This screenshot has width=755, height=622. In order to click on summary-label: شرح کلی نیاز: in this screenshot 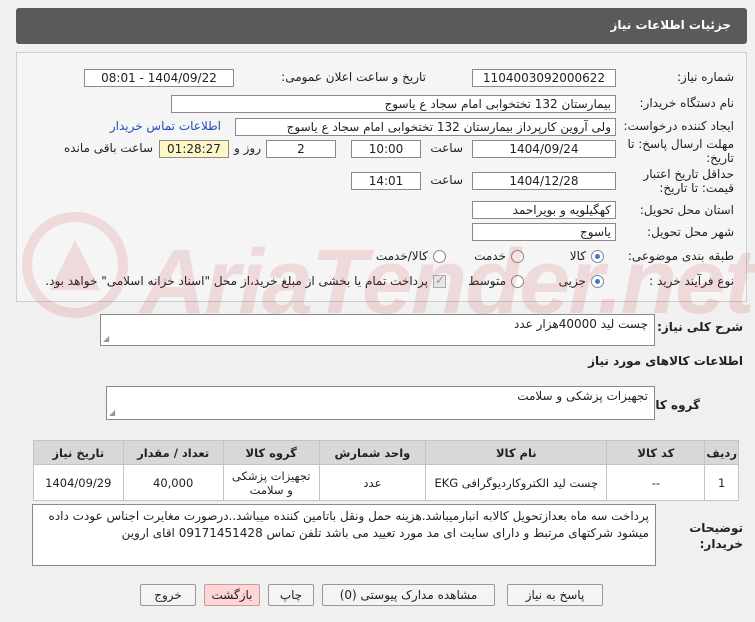, I will do `click(700, 327)`.